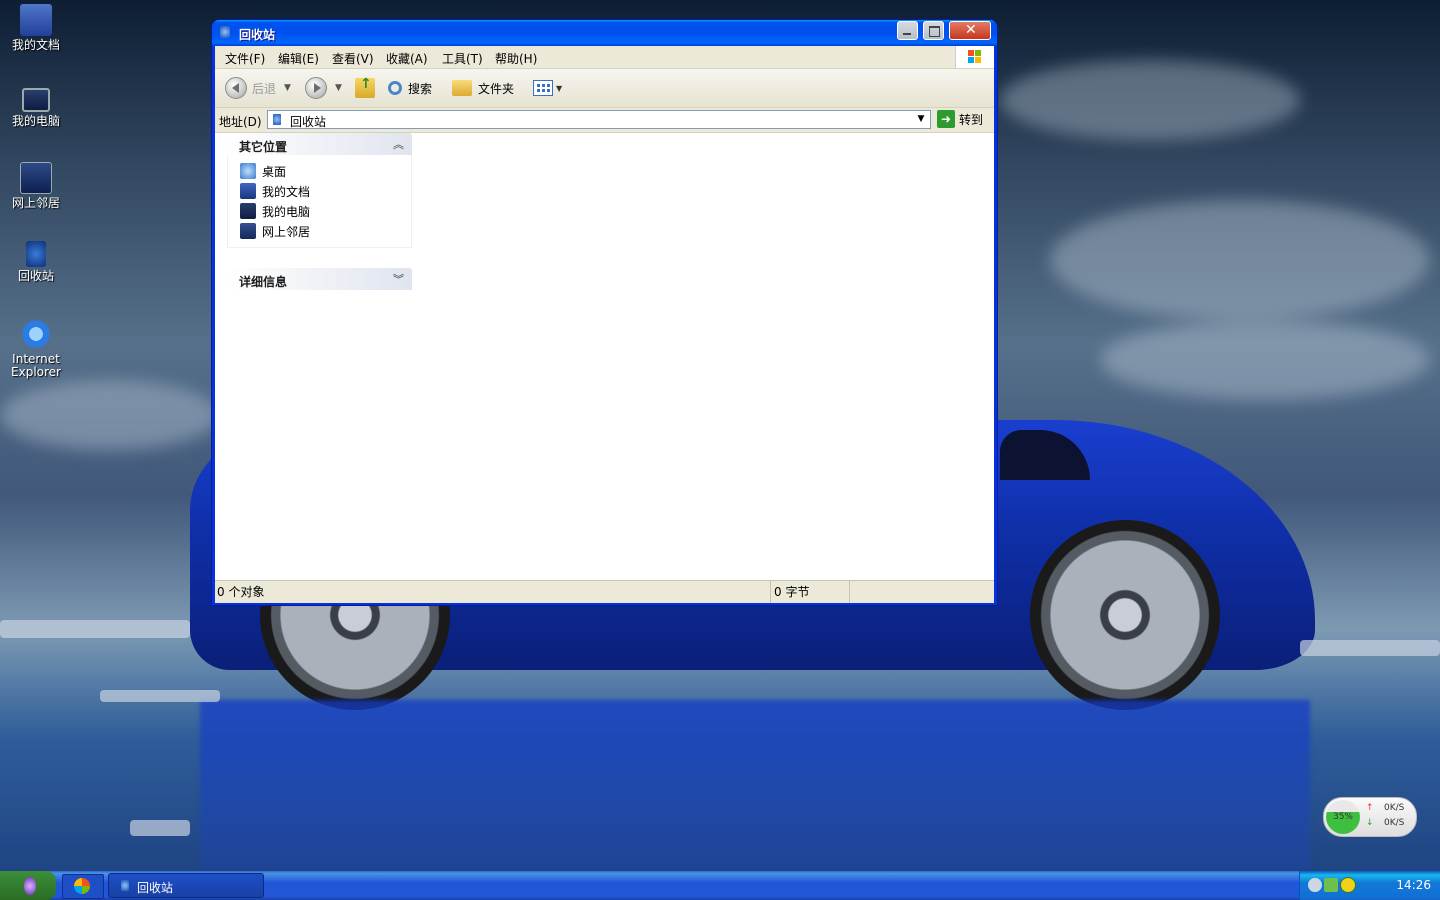  What do you see at coordinates (493, 592) in the screenshot?
I see `status-objects: 0 个对象` at bounding box center [493, 592].